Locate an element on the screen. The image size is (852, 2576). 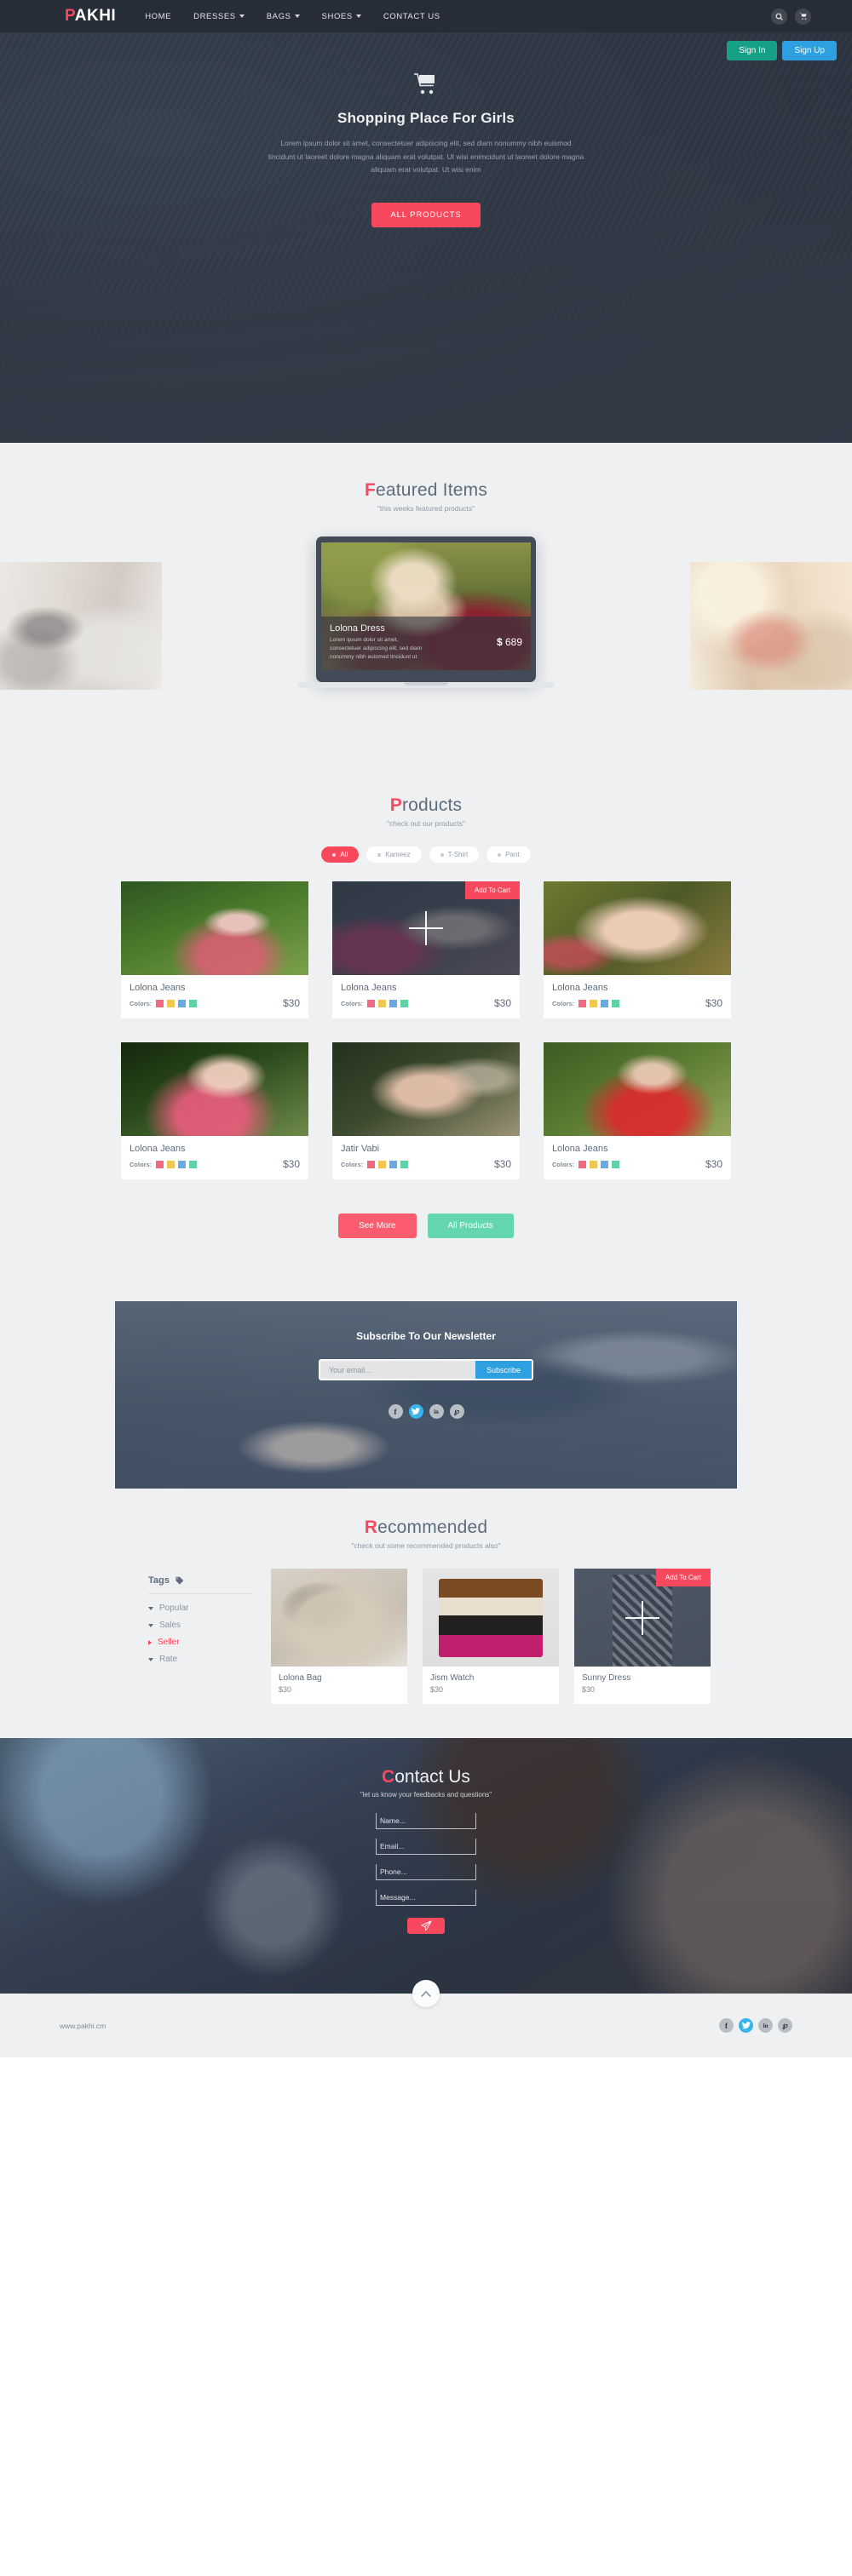
nav-item-shoes: SHOES is located at coordinates (341, 16).